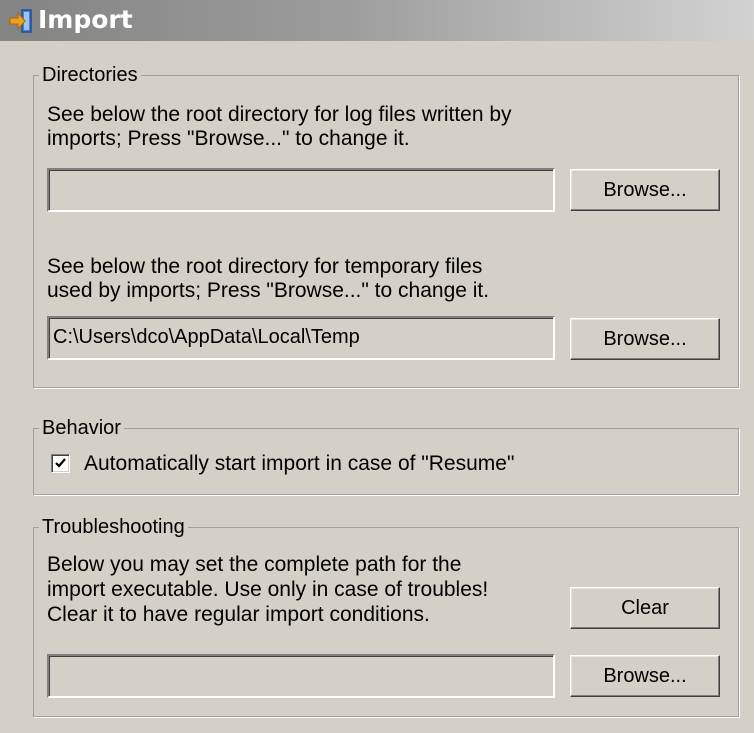  I want to click on panel-title: Import, so click(85, 19).